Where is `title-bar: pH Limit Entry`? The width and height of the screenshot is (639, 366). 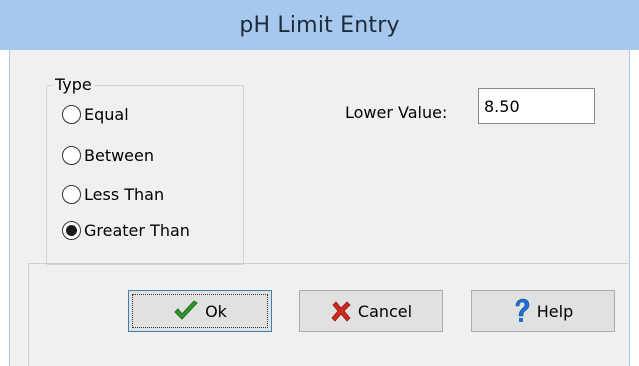 title-bar: pH Limit Entry is located at coordinates (319, 25).